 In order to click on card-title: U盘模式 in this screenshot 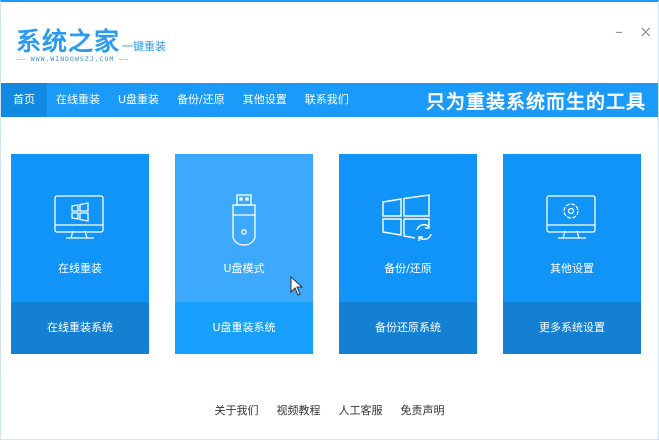, I will do `click(244, 268)`.